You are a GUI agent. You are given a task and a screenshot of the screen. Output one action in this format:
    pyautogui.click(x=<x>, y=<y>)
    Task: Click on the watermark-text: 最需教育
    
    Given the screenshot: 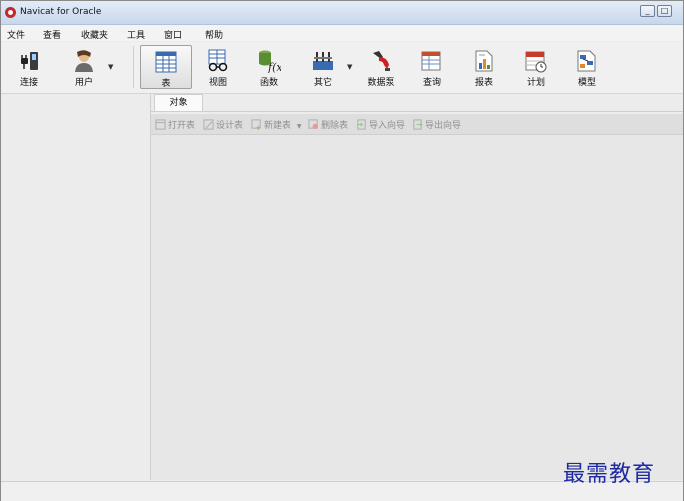 What is the action you would take?
    pyautogui.click(x=609, y=474)
    